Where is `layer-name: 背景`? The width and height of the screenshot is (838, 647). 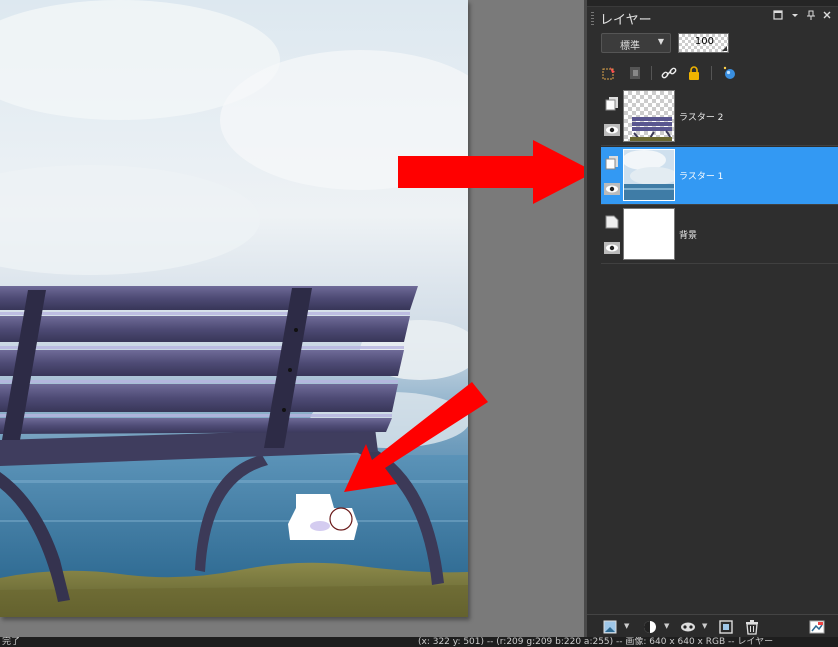
layer-name: 背景 is located at coordinates (688, 236).